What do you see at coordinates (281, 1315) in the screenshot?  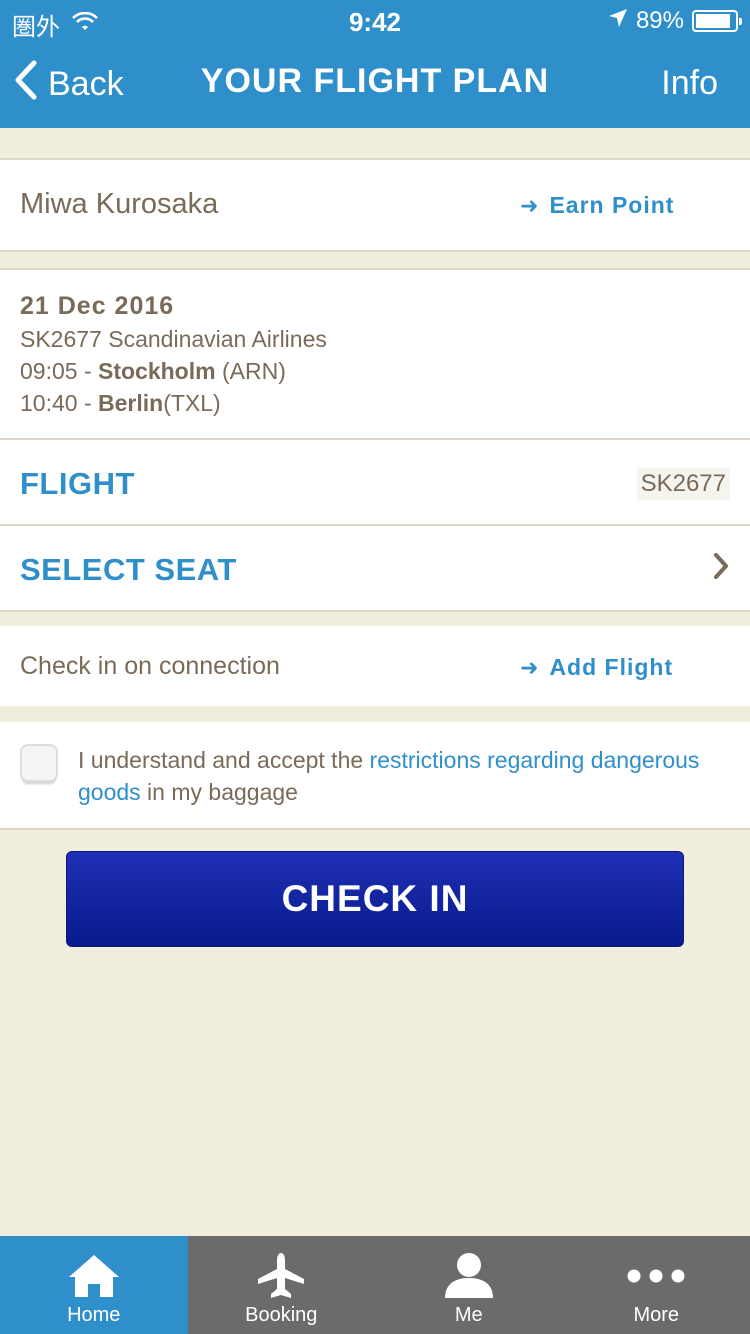 I see `tab-booking-label: Booking` at bounding box center [281, 1315].